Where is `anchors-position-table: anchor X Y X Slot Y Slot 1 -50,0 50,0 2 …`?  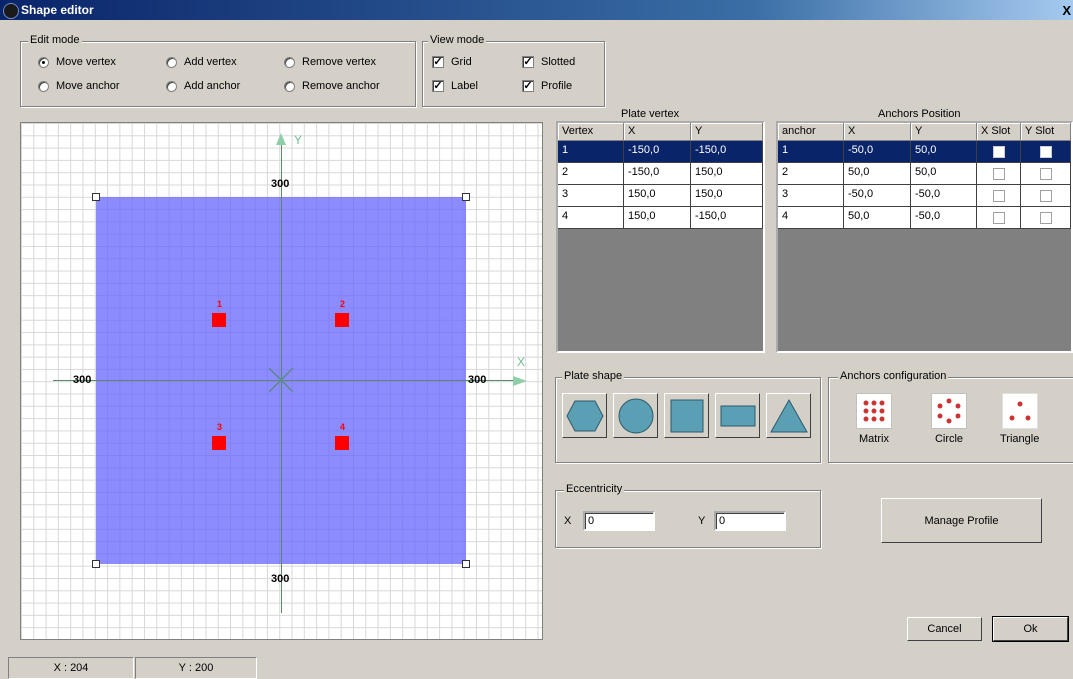 anchors-position-table: anchor X Y X Slot Y Slot 1 -50,0 50,0 2 … is located at coordinates (924, 237).